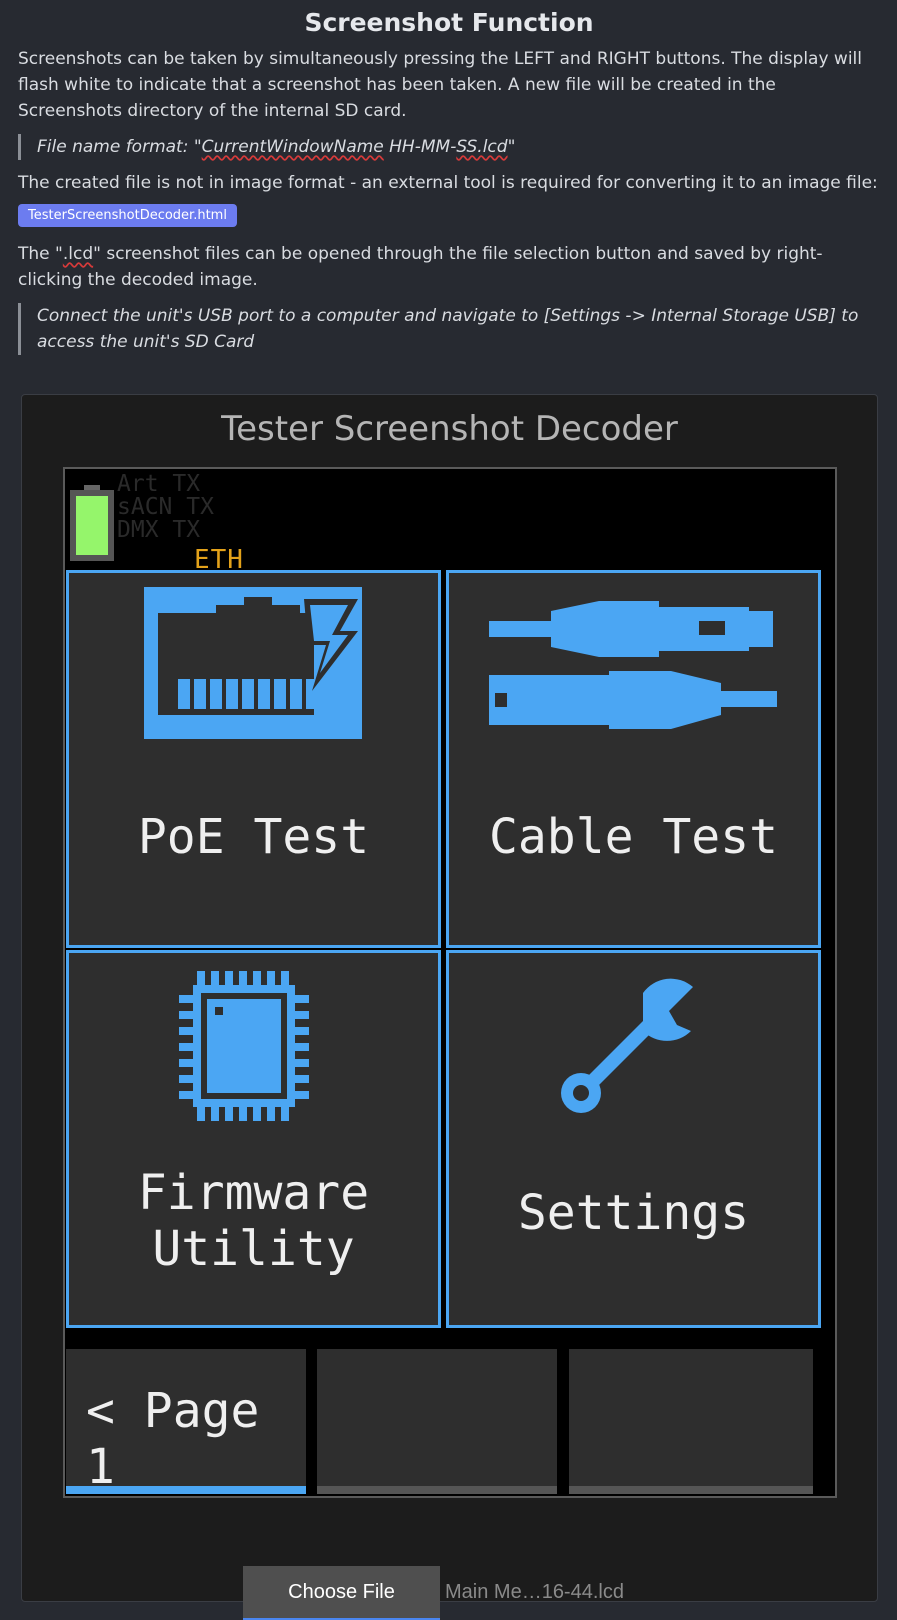  I want to click on settings-label: Settings, so click(633, 1213).